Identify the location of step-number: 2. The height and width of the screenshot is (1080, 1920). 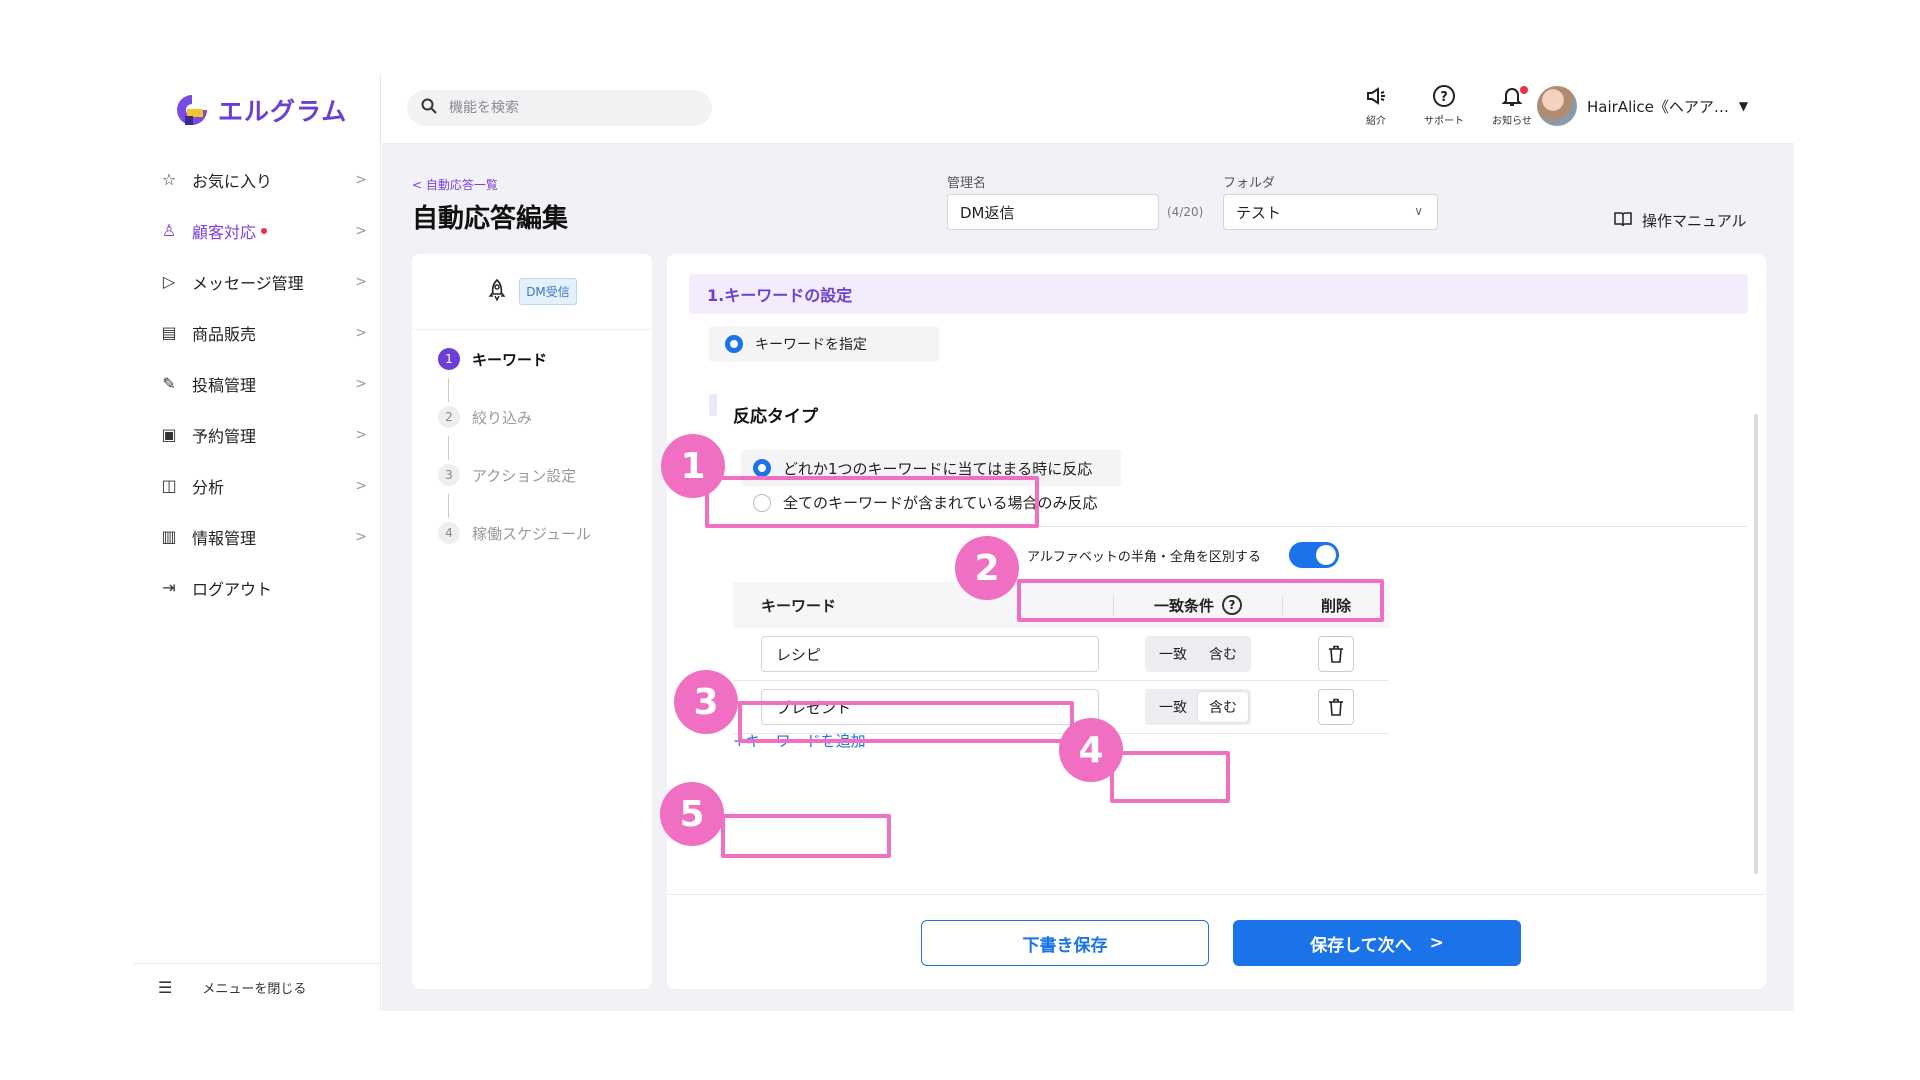
(449, 417).